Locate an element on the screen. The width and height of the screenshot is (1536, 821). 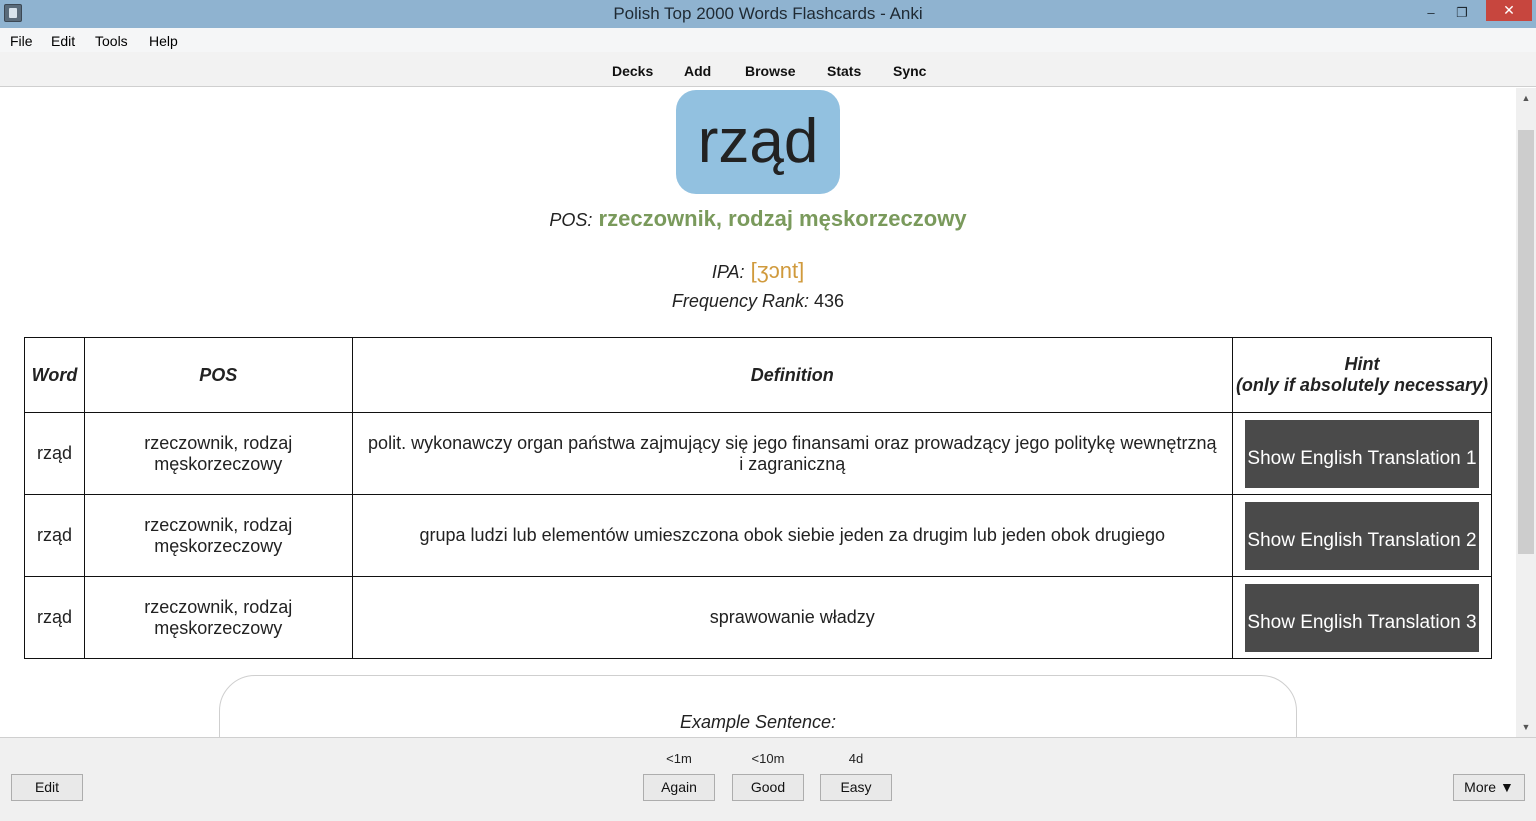
show-translation-1-button: Show English Translation 1 is located at coordinates (1361, 453).